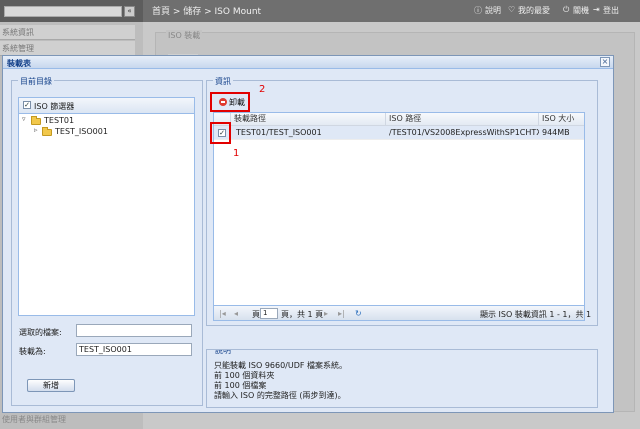 The height and width of the screenshot is (429, 640). What do you see at coordinates (308, 62) in the screenshot?
I see `dialog-header: 裝載表 ×` at bounding box center [308, 62].